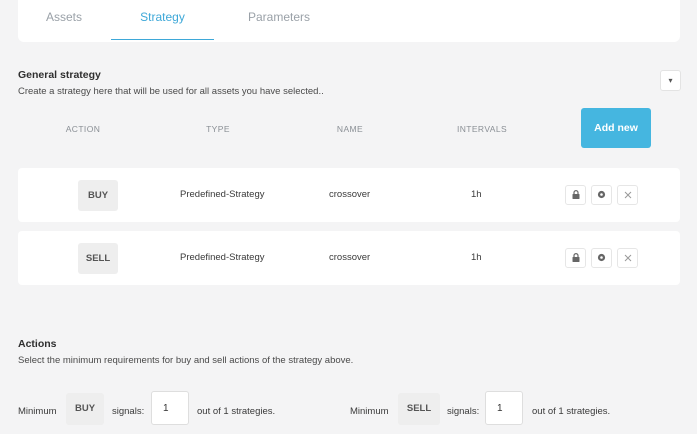 Image resolution: width=697 pixels, height=434 pixels. Describe the element at coordinates (98, 195) in the screenshot. I see `action-chip-buy: BUY` at that location.